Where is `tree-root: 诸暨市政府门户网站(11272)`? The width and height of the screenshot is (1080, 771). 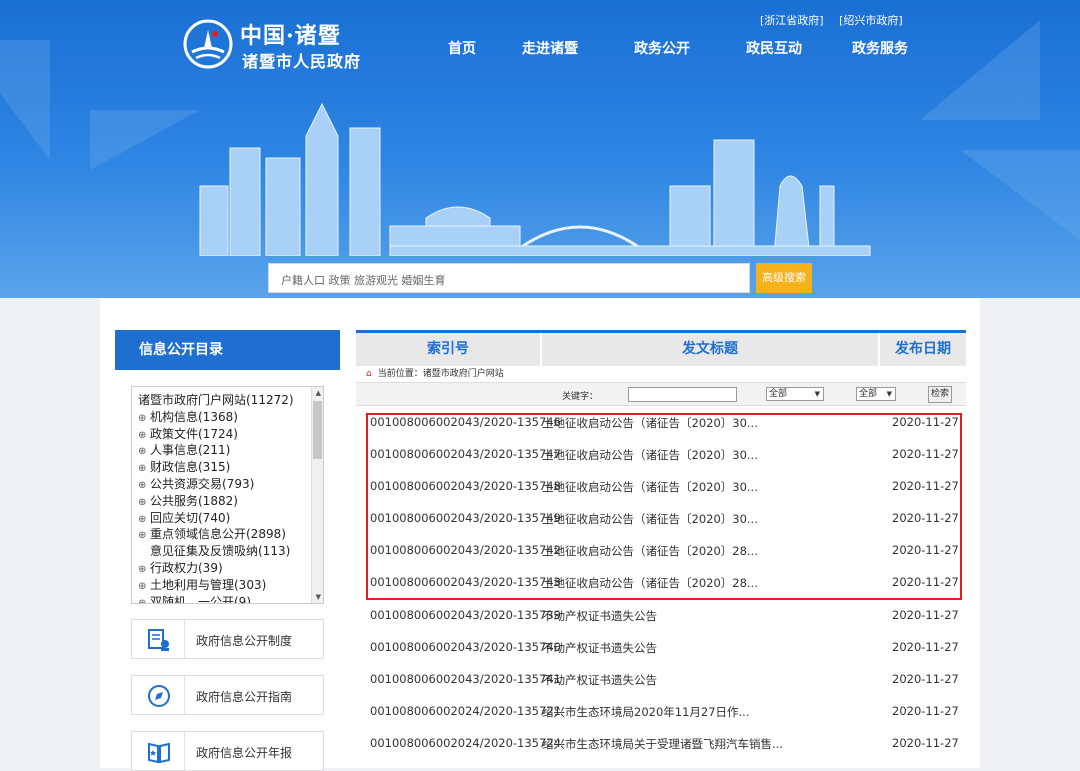
tree-root: 诸暨市政府门户网站(11272) is located at coordinates (230, 400).